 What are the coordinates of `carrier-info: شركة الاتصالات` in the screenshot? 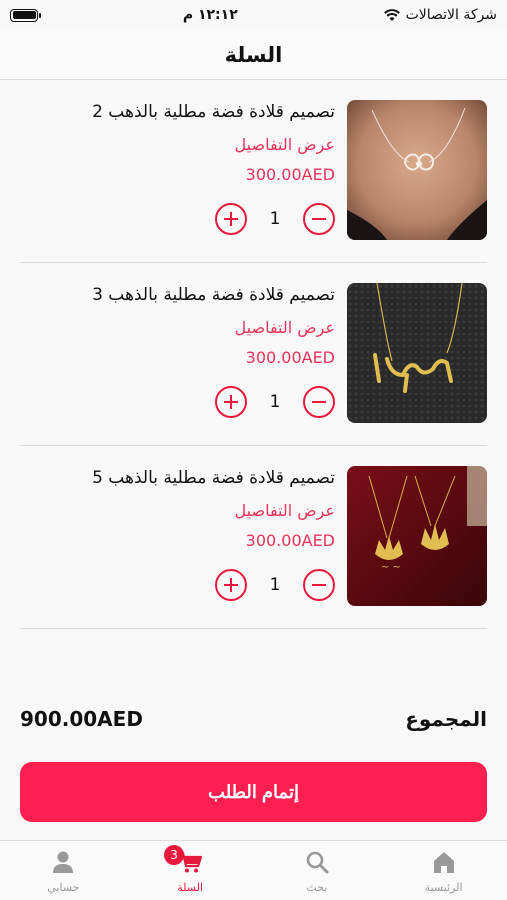 It's located at (440, 15).